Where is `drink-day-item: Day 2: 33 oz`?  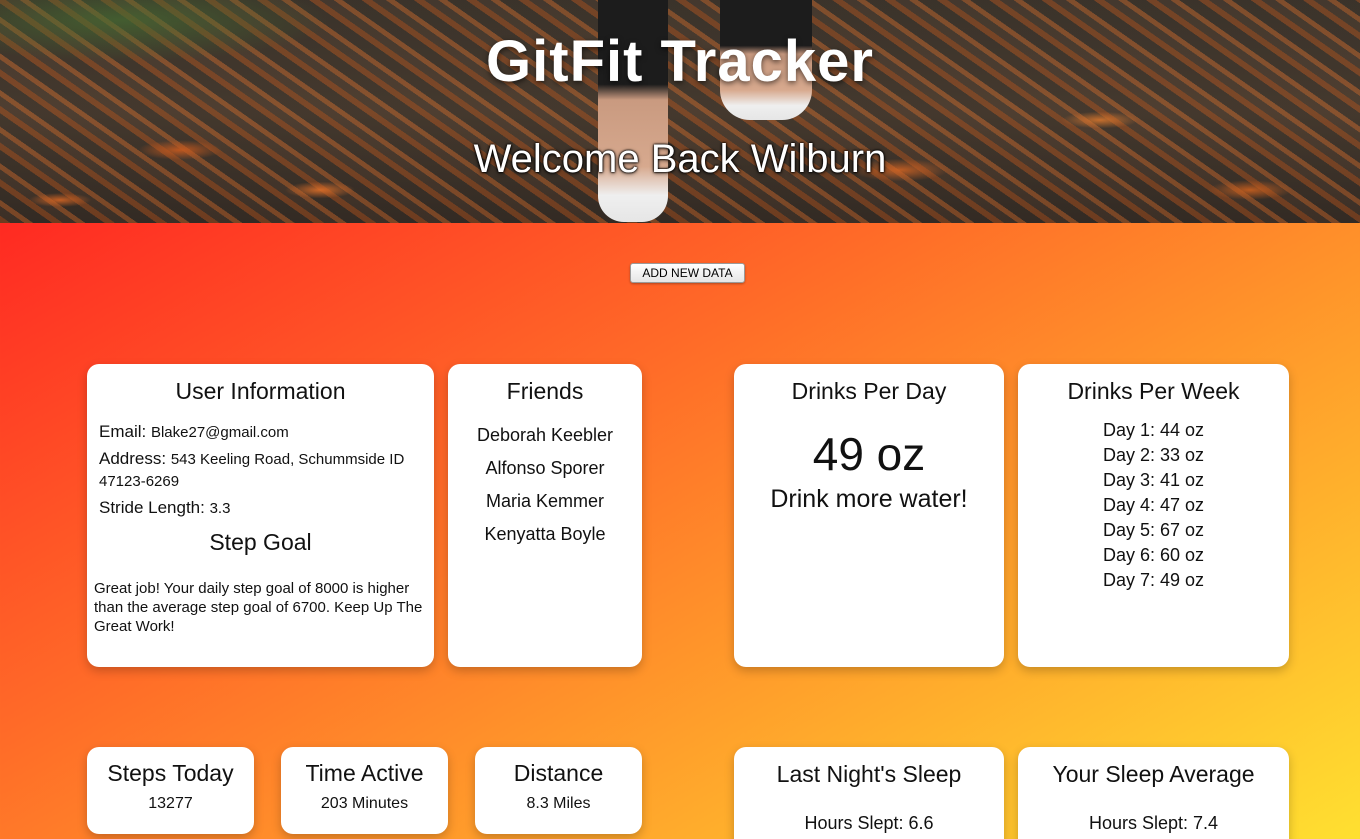 drink-day-item: Day 2: 33 oz is located at coordinates (1153, 455).